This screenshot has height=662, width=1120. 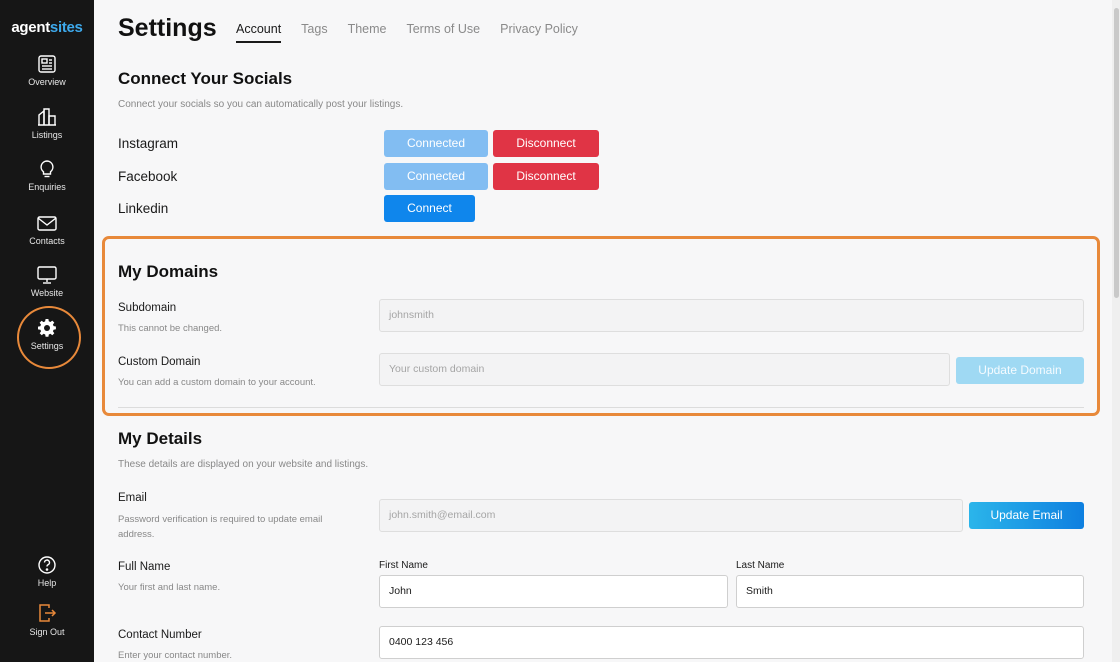 I want to click on tab-account: Account, so click(x=259, y=32).